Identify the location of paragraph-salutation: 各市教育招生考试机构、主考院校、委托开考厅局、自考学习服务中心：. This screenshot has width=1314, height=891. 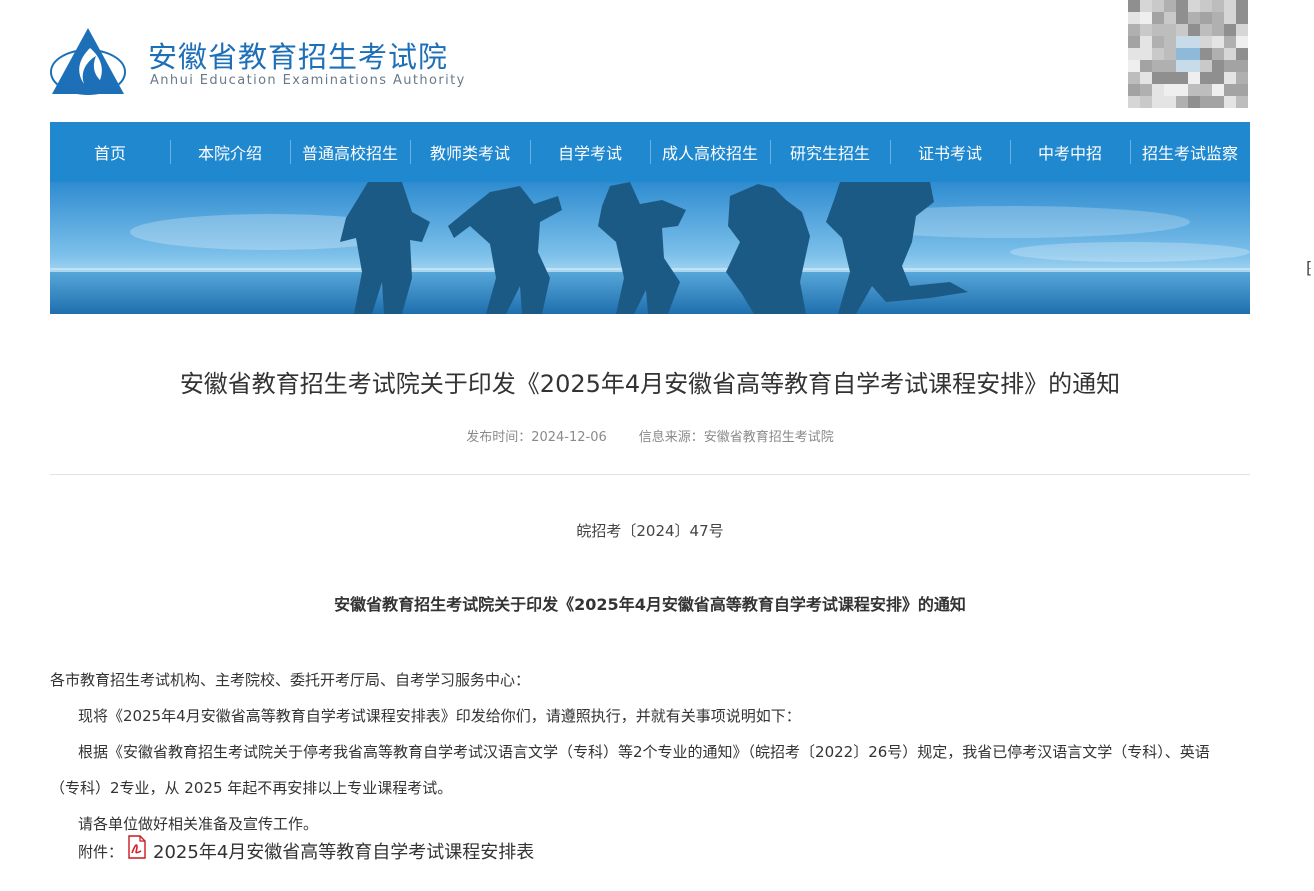
(290, 680).